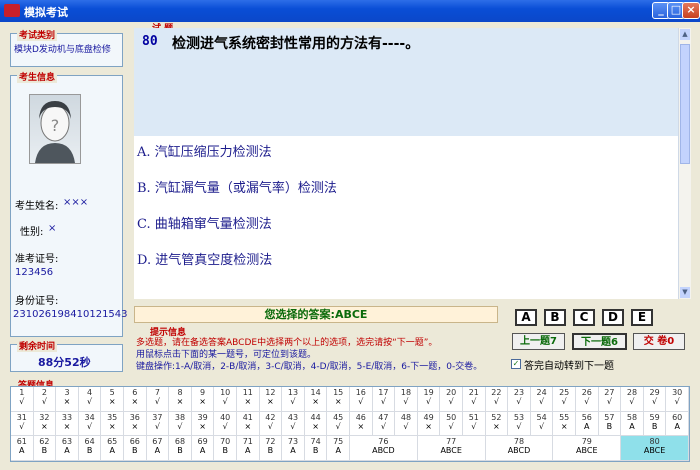  Describe the element at coordinates (158, 423) in the screenshot. I see `question-cell-37: 37 √` at that location.